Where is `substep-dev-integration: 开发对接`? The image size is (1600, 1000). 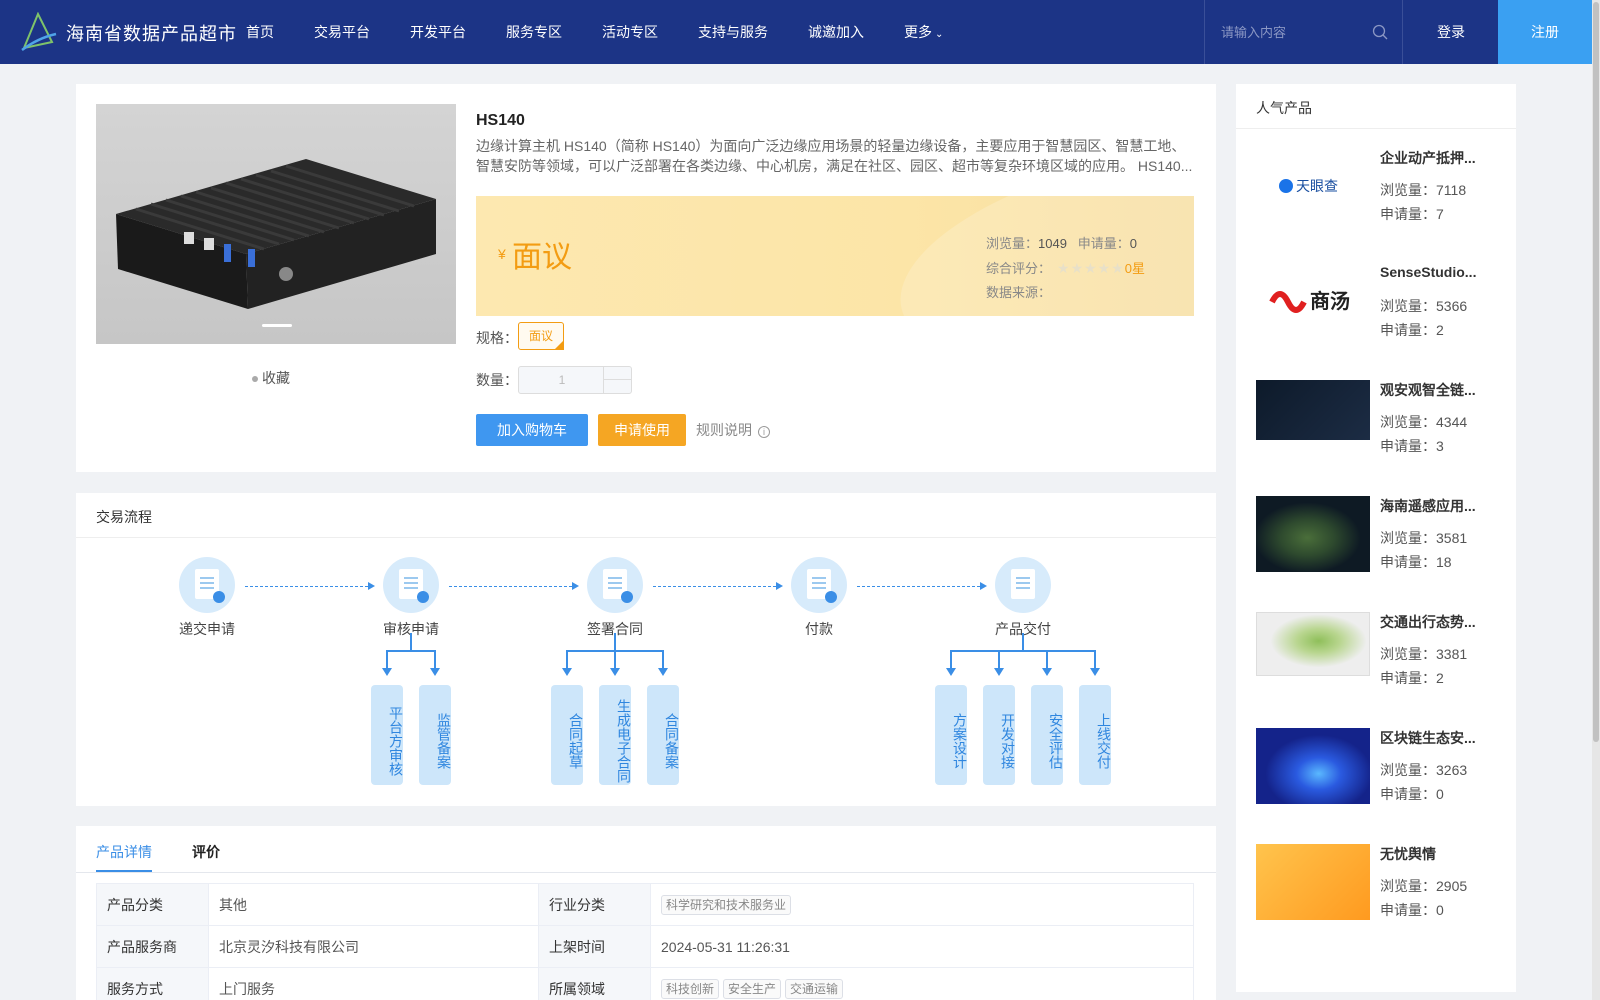 substep-dev-integration: 开发对接 is located at coordinates (999, 735).